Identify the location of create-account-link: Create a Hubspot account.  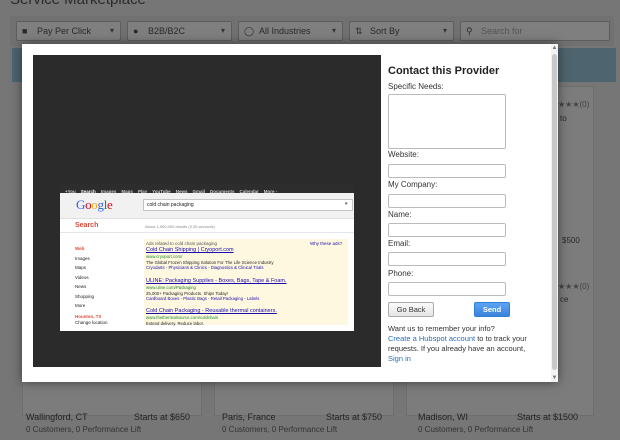
(431, 338).